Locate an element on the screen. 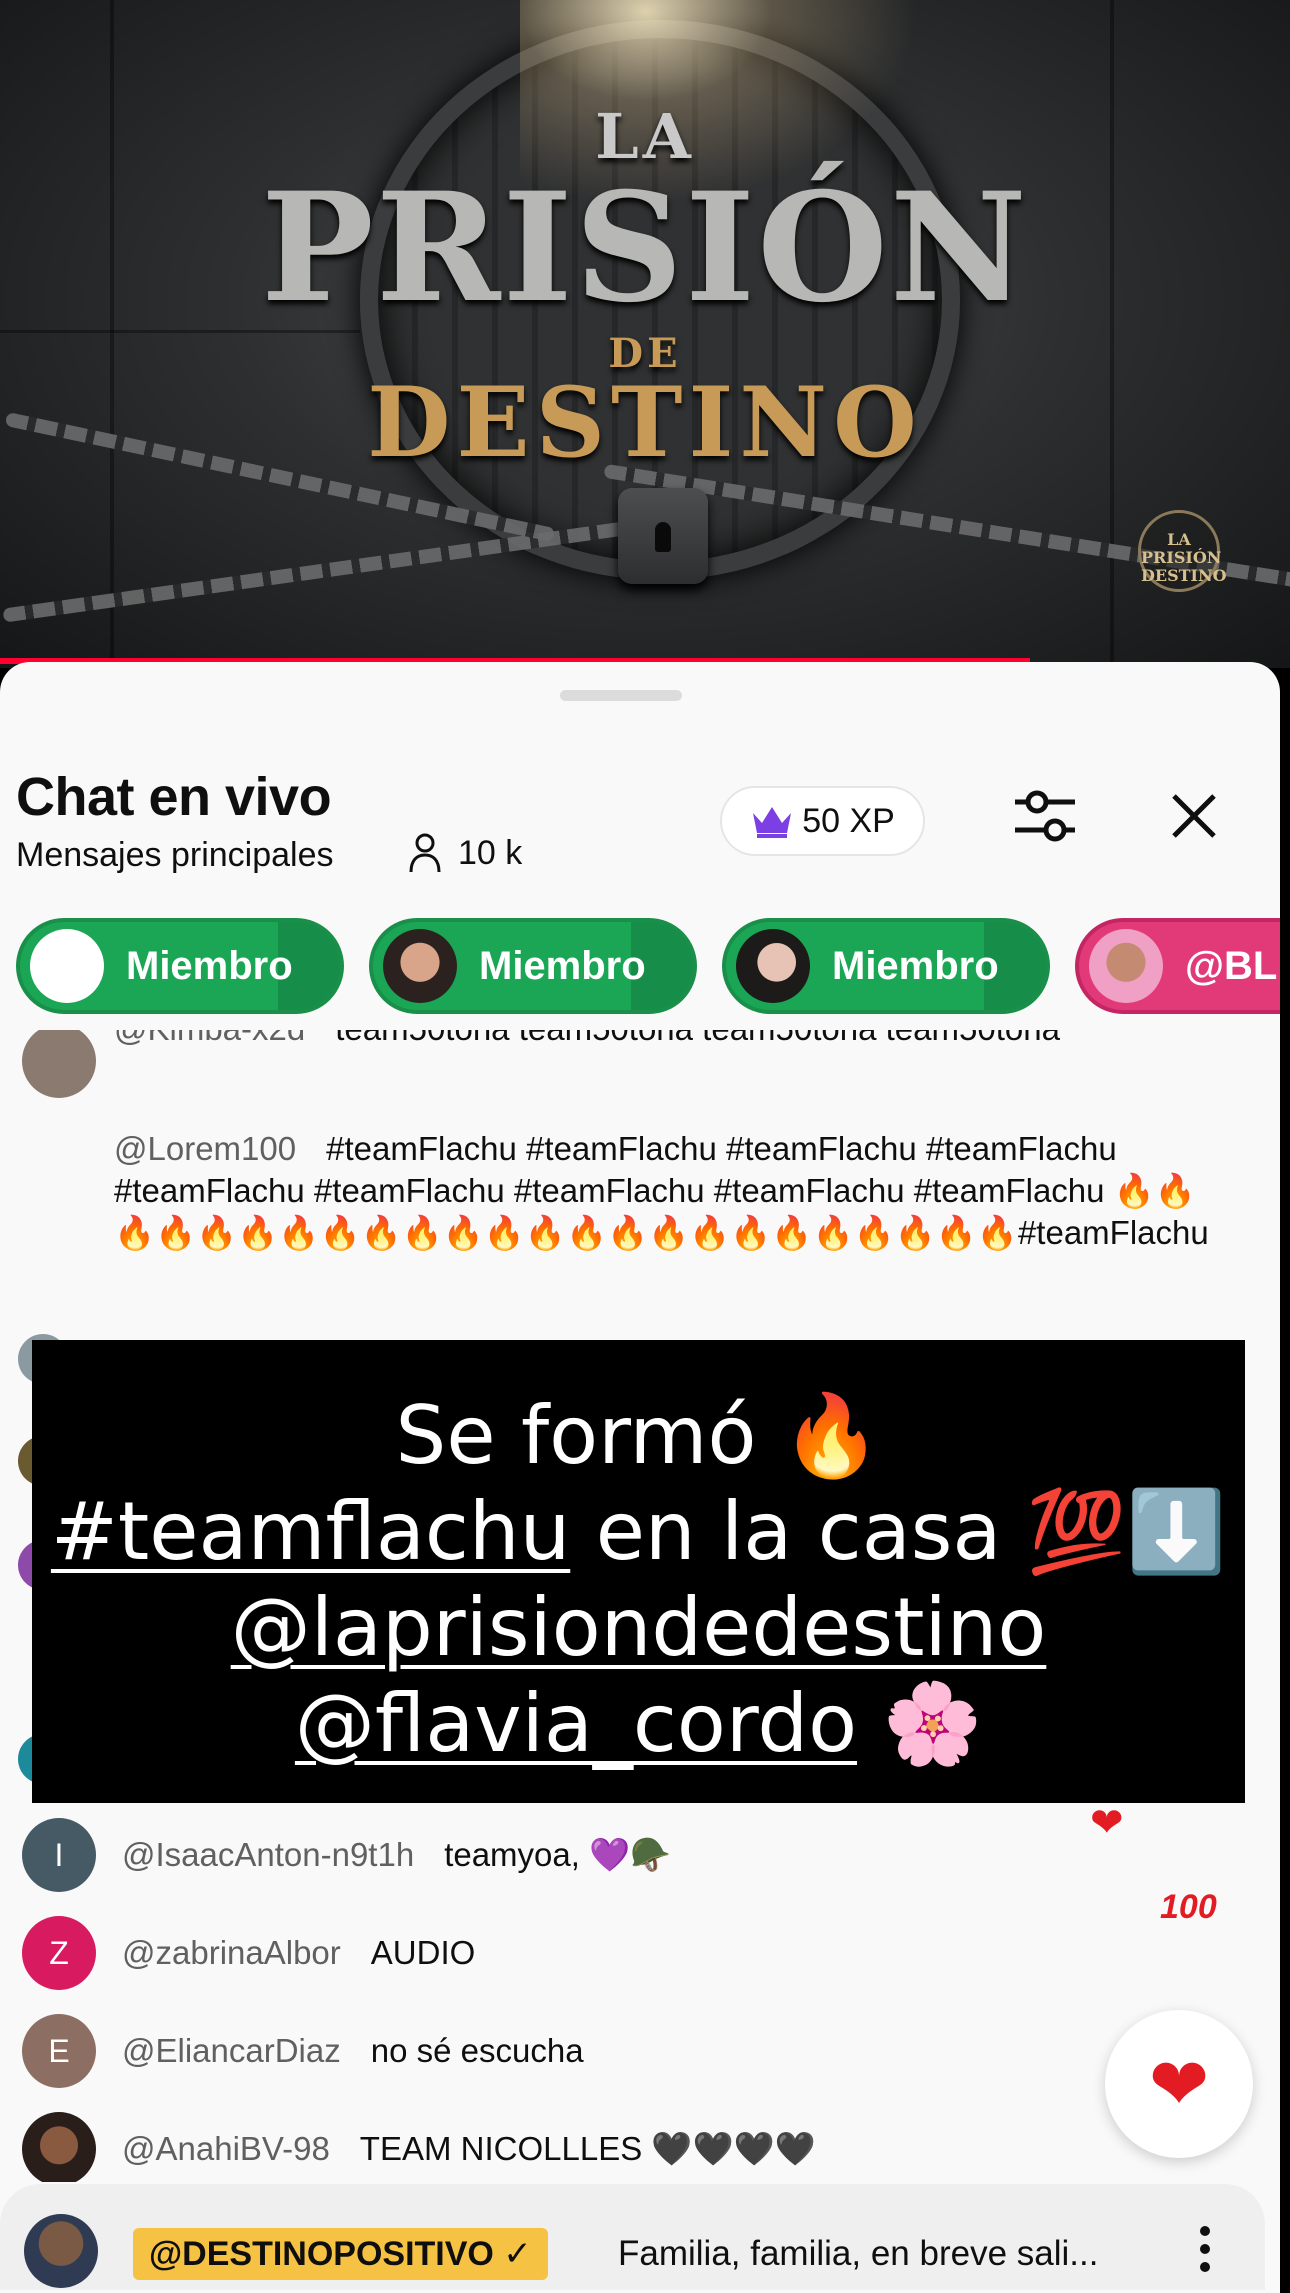 The width and height of the screenshot is (1290, 2293). heart-icon: ❤ is located at coordinates (1179, 2085).